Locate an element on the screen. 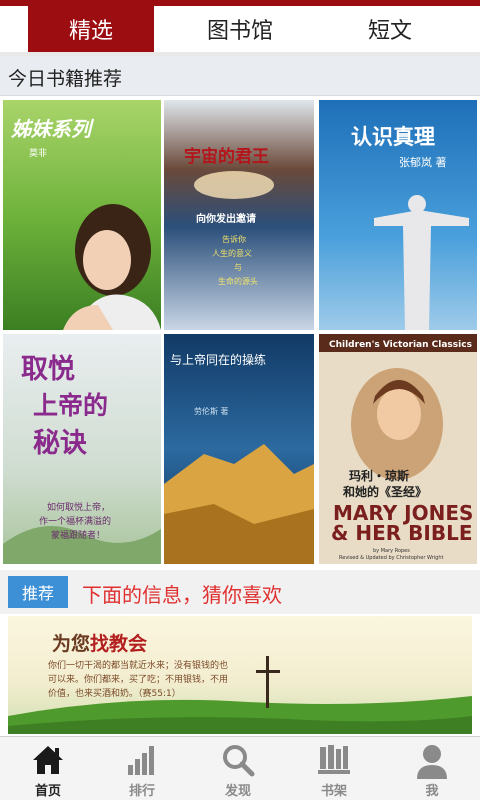 This screenshot has width=480, height=801. tab-library: 图书馆 is located at coordinates (240, 29).